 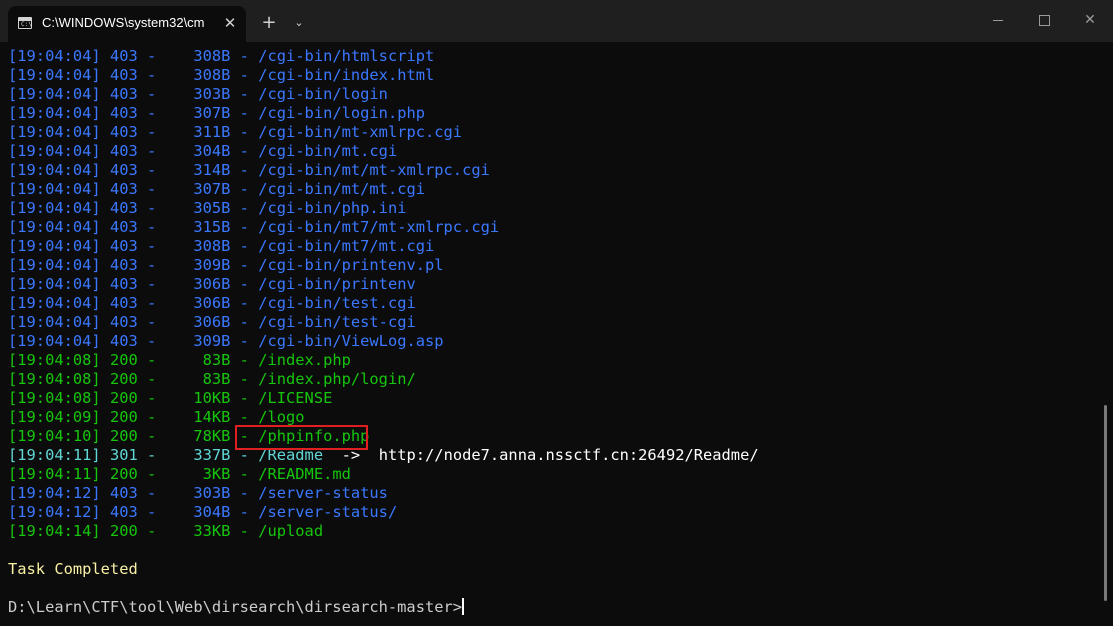 What do you see at coordinates (379, 227) in the screenshot?
I see `log-path: /cgi-bin/mt7/mt-xmlrpc.cgi` at bounding box center [379, 227].